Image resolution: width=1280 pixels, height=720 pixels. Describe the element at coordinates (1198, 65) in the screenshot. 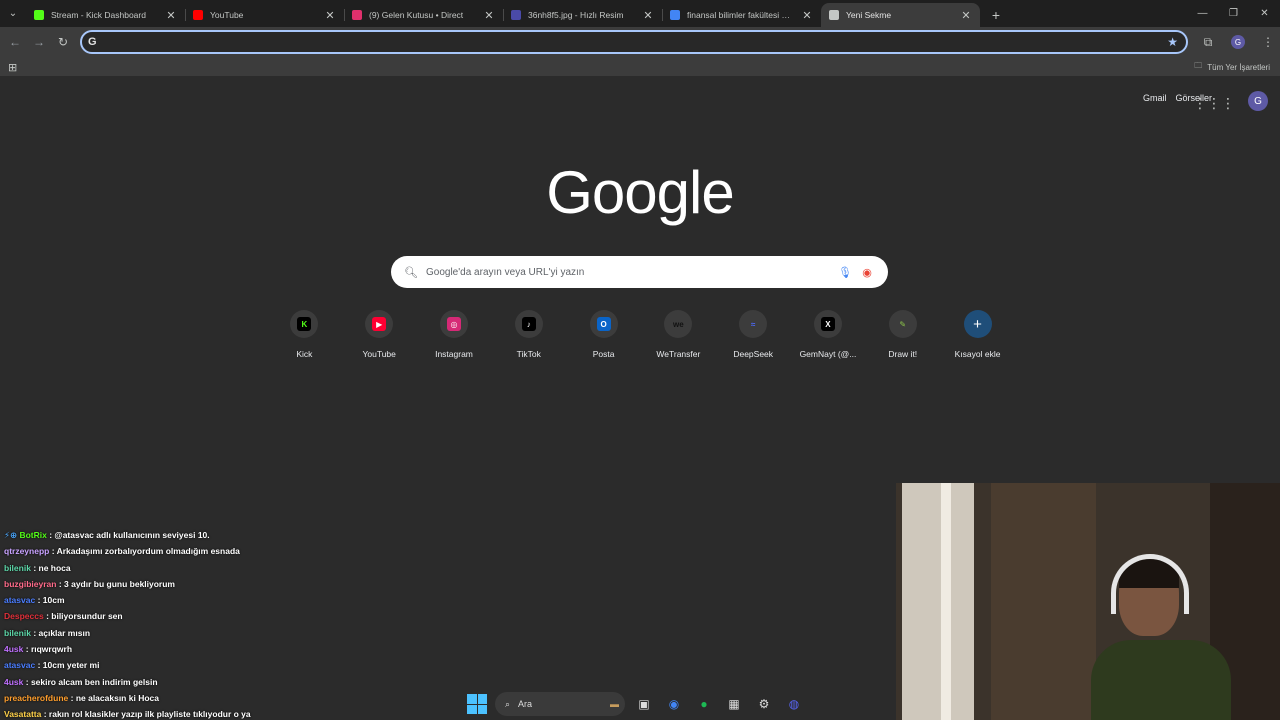

I see `folder-icon: 🗀` at that location.